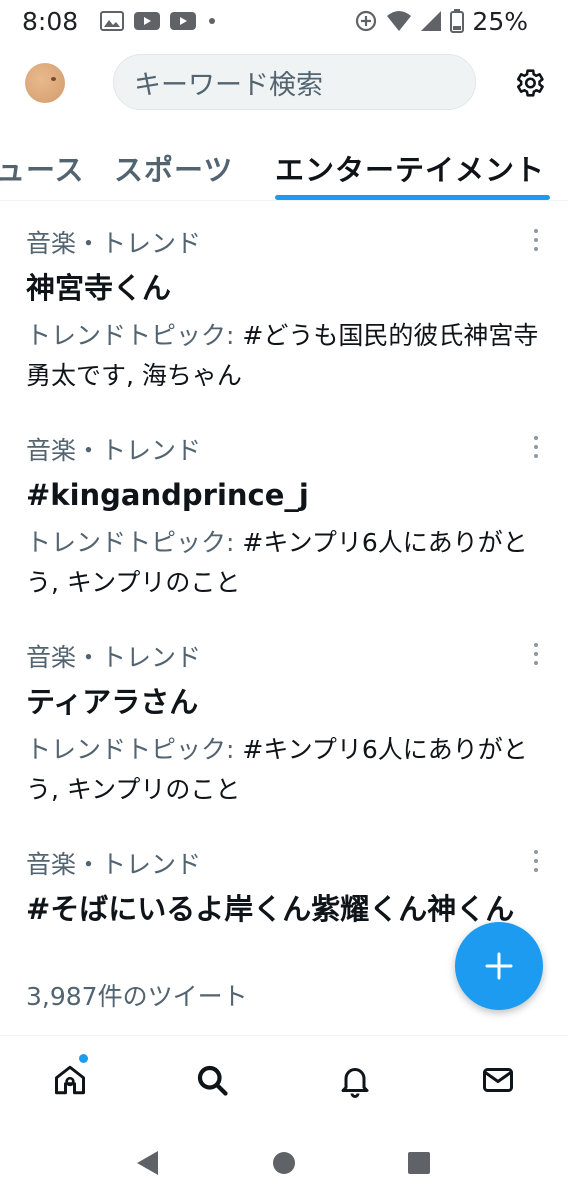 This screenshot has width=568, height=1199. I want to click on compose-tweet-button, so click(499, 966).